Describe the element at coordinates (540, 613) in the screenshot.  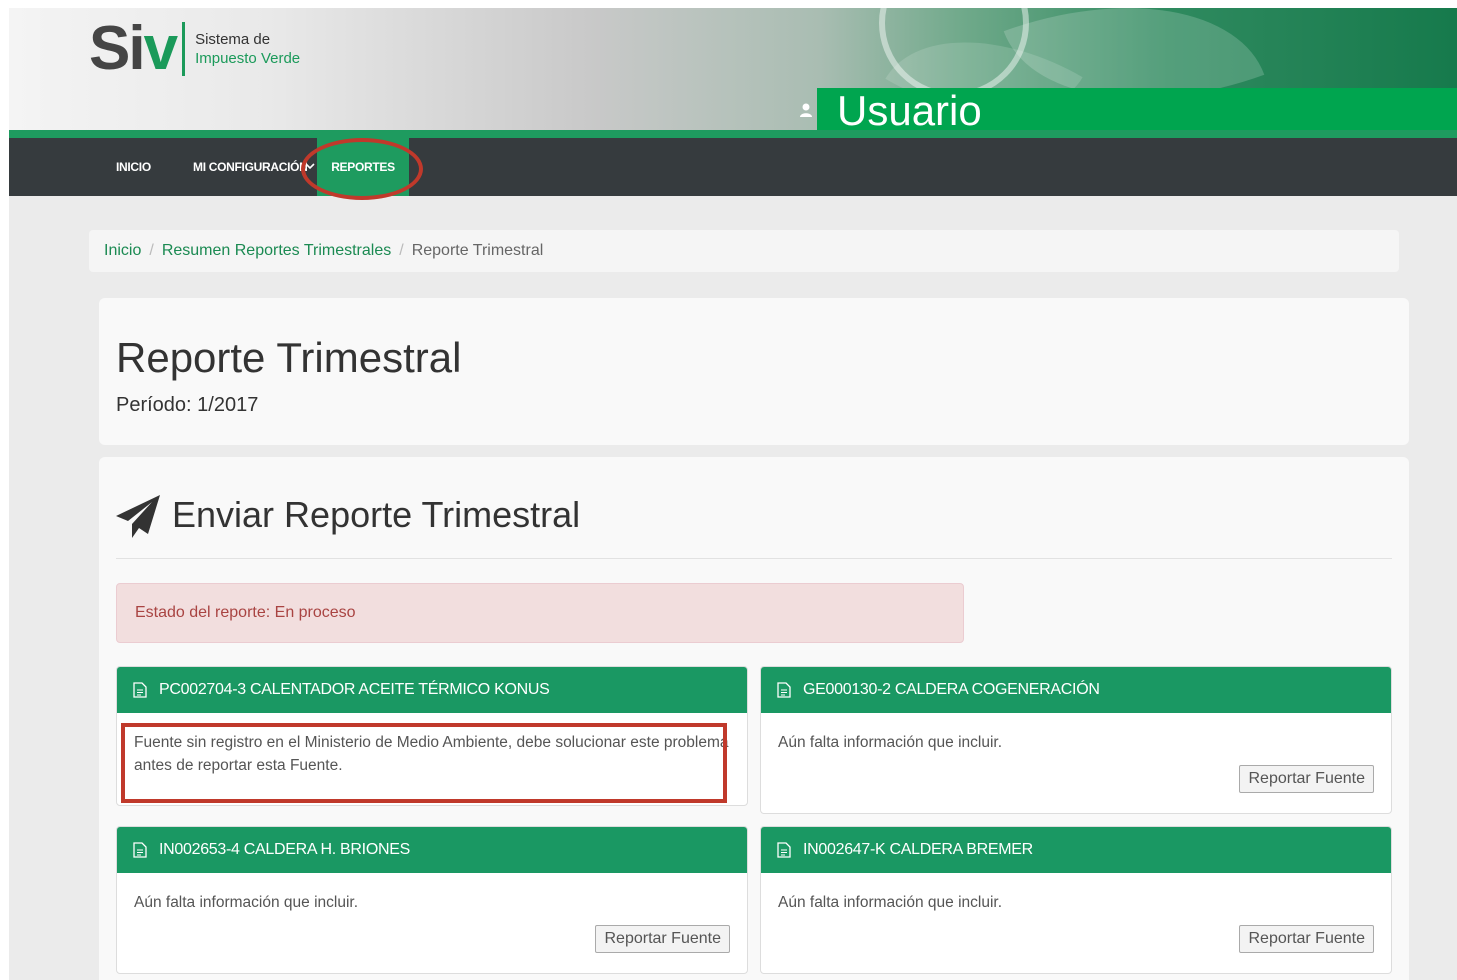
I see `status-alert: Estado del reporte: En proceso` at that location.